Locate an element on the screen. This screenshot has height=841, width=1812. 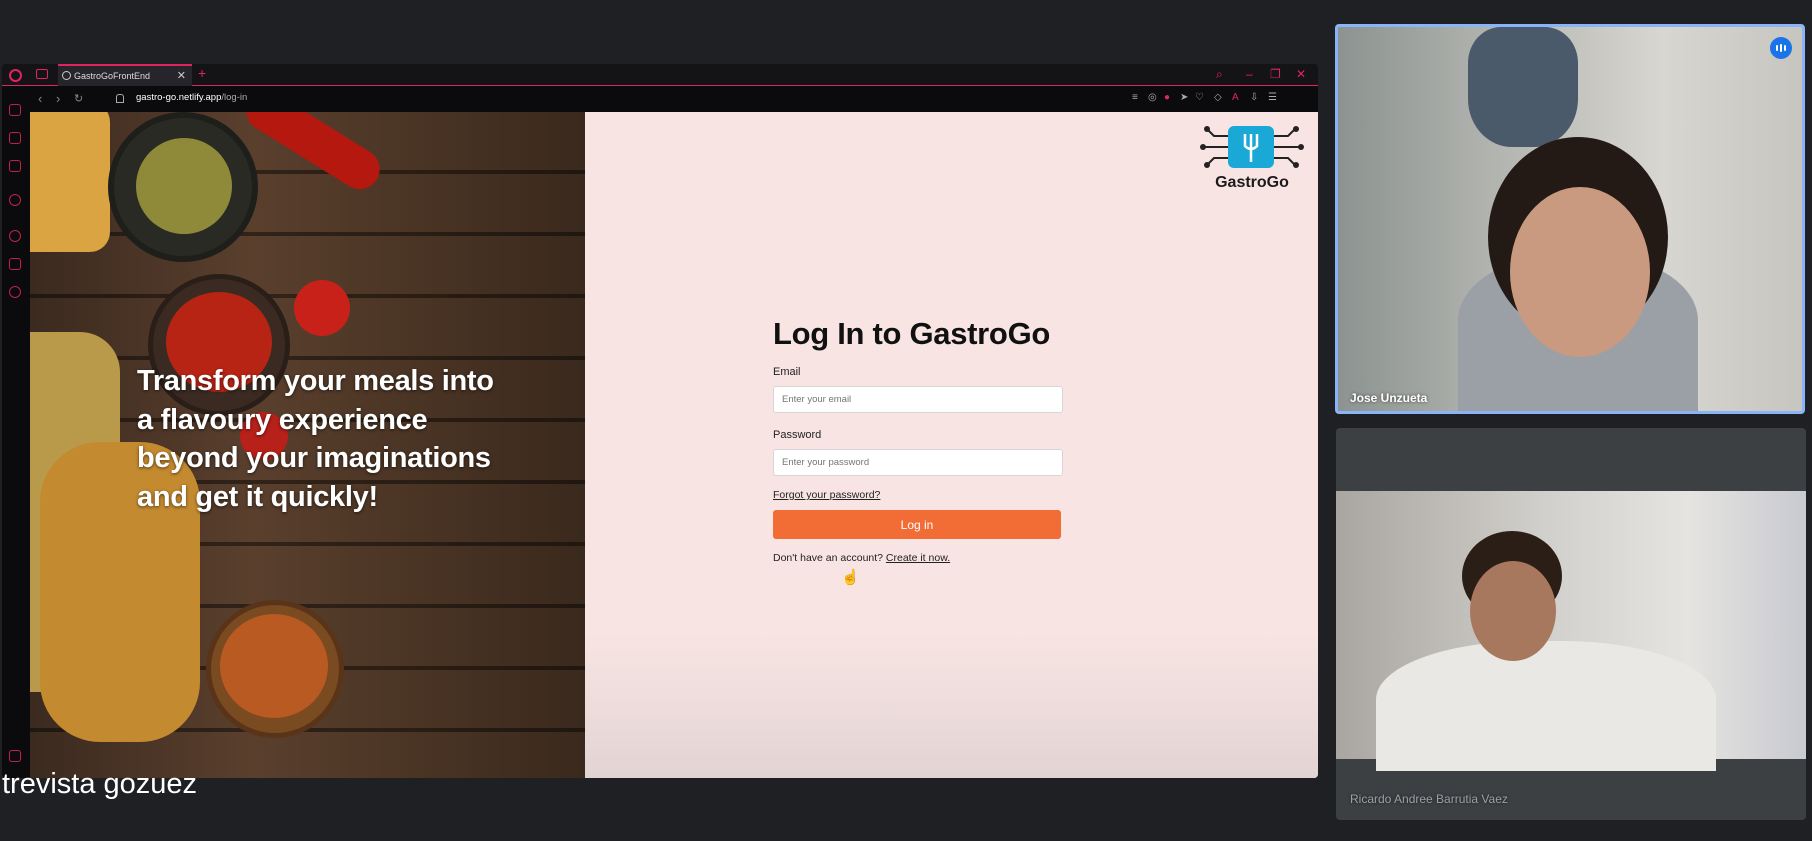
speed-dial-icon is located at coordinates (15, 110).